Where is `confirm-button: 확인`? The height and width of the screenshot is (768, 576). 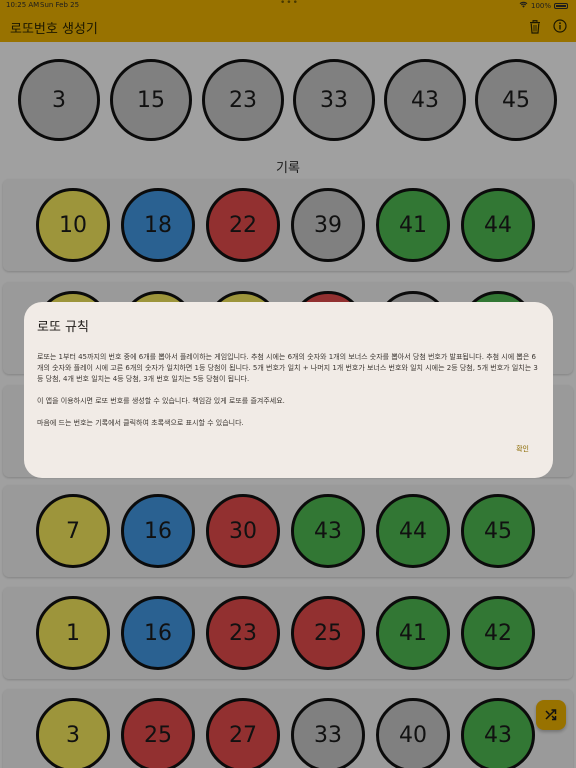 confirm-button: 확인 is located at coordinates (522, 449).